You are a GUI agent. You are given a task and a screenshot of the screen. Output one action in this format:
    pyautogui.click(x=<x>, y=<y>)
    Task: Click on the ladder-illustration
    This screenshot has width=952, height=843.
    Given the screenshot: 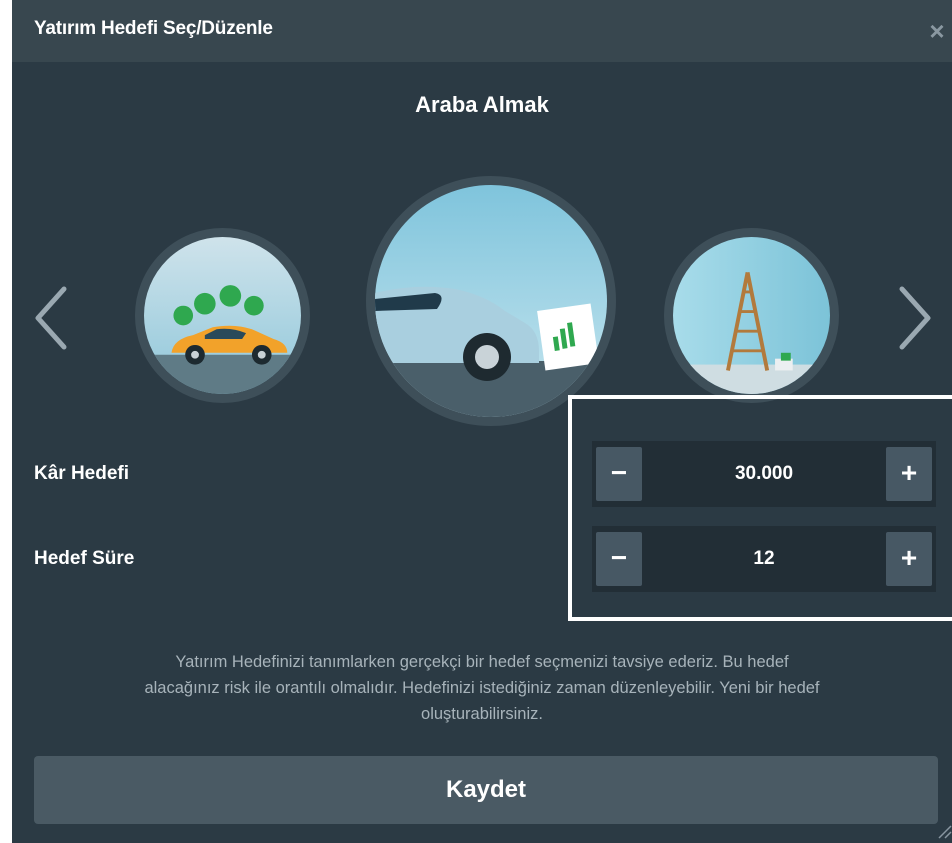 What is the action you would take?
    pyautogui.click(x=751, y=315)
    